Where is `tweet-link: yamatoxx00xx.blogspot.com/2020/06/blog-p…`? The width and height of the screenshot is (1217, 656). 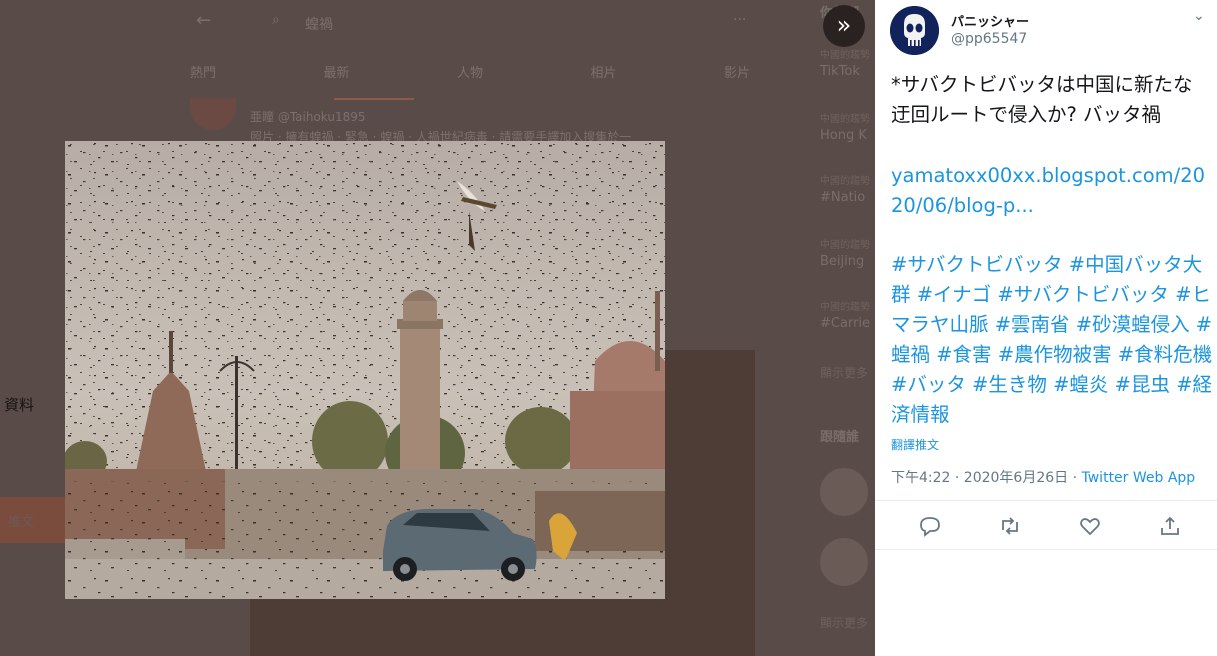 tweet-link: yamatoxx00xx.blogspot.com/2020/06/blog-p… is located at coordinates (1052, 190).